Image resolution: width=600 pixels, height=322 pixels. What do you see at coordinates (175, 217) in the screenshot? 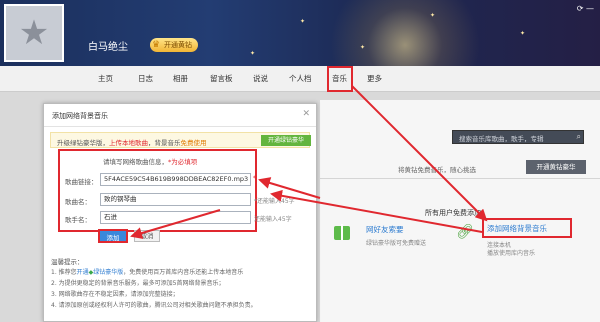
I see `singer-input: 石进` at bounding box center [175, 217].